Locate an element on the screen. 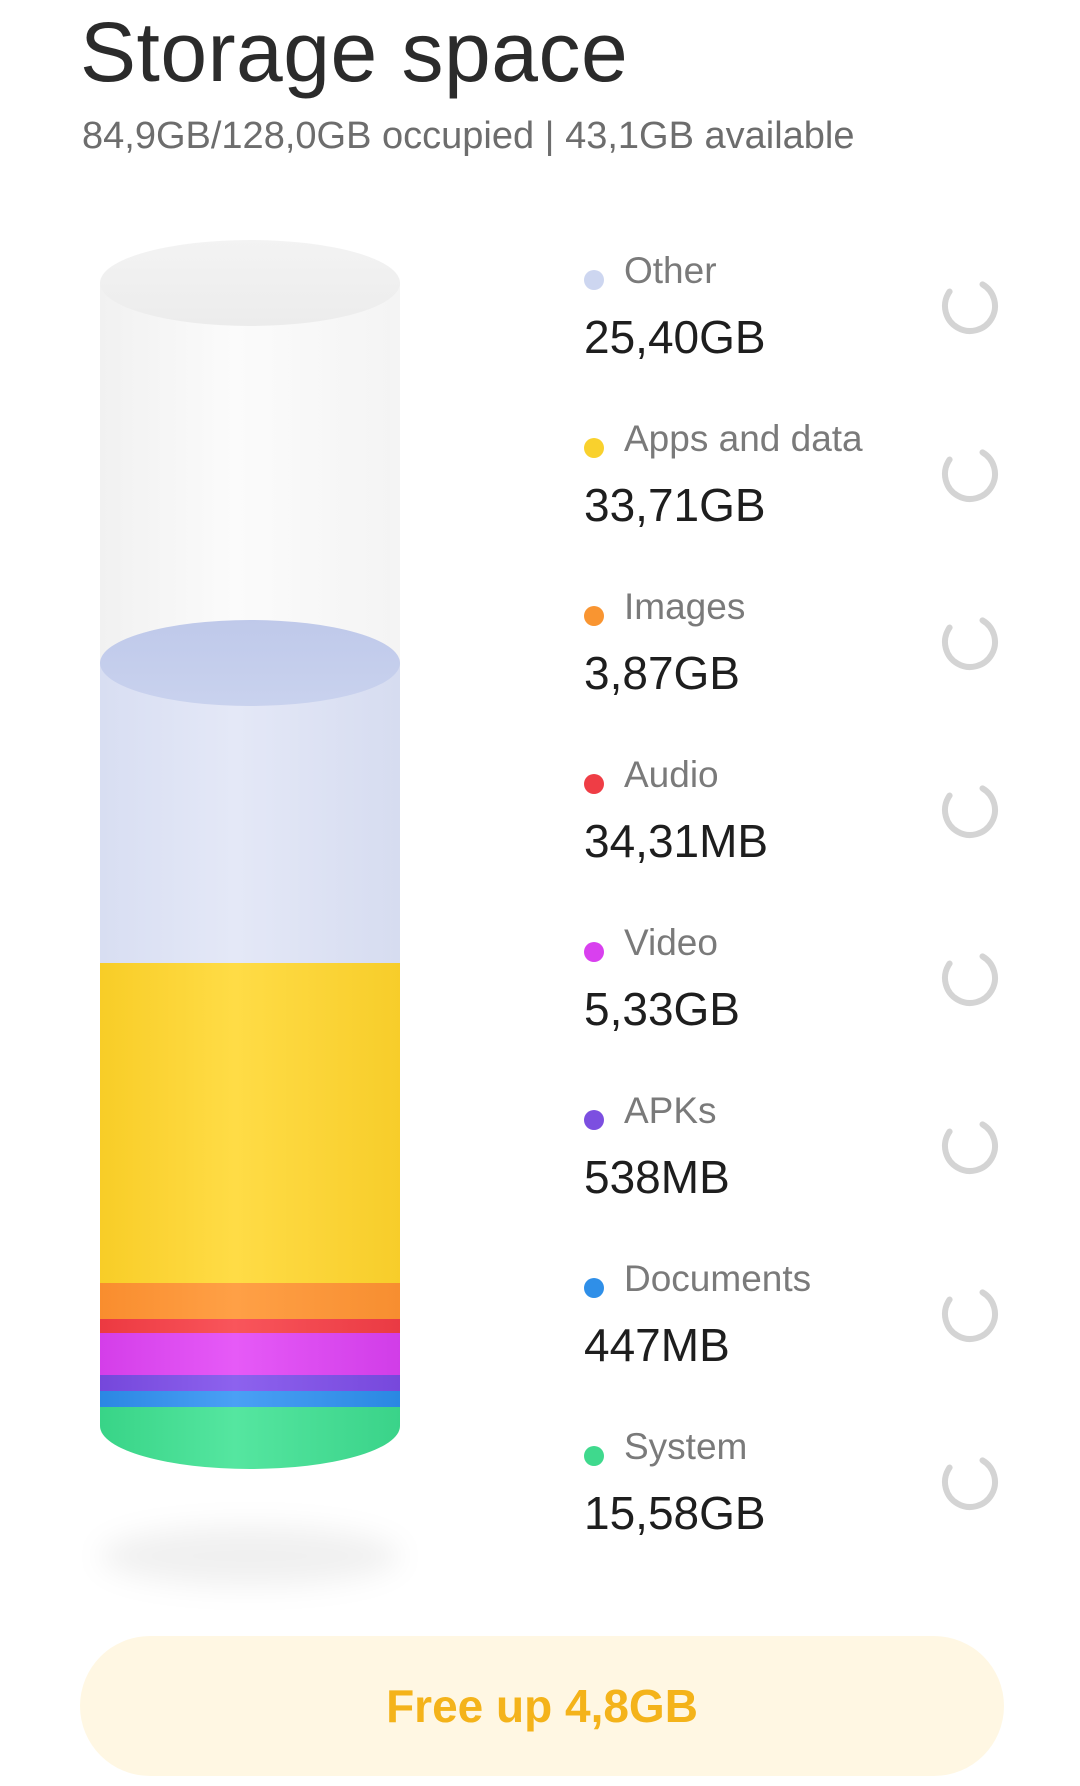 This screenshot has width=1080, height=1786. legend-item-other: Other 25,40GB is located at coordinates (804, 325).